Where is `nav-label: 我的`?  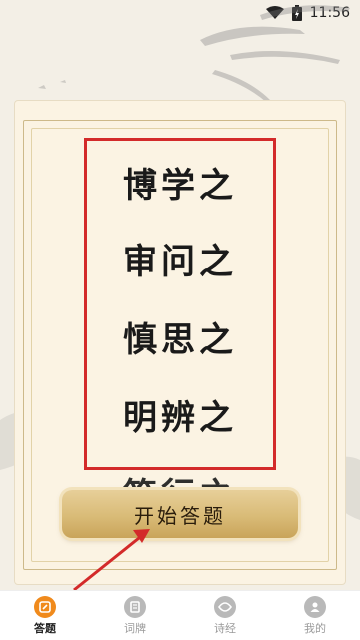 nav-label: 我的 is located at coordinates (315, 628).